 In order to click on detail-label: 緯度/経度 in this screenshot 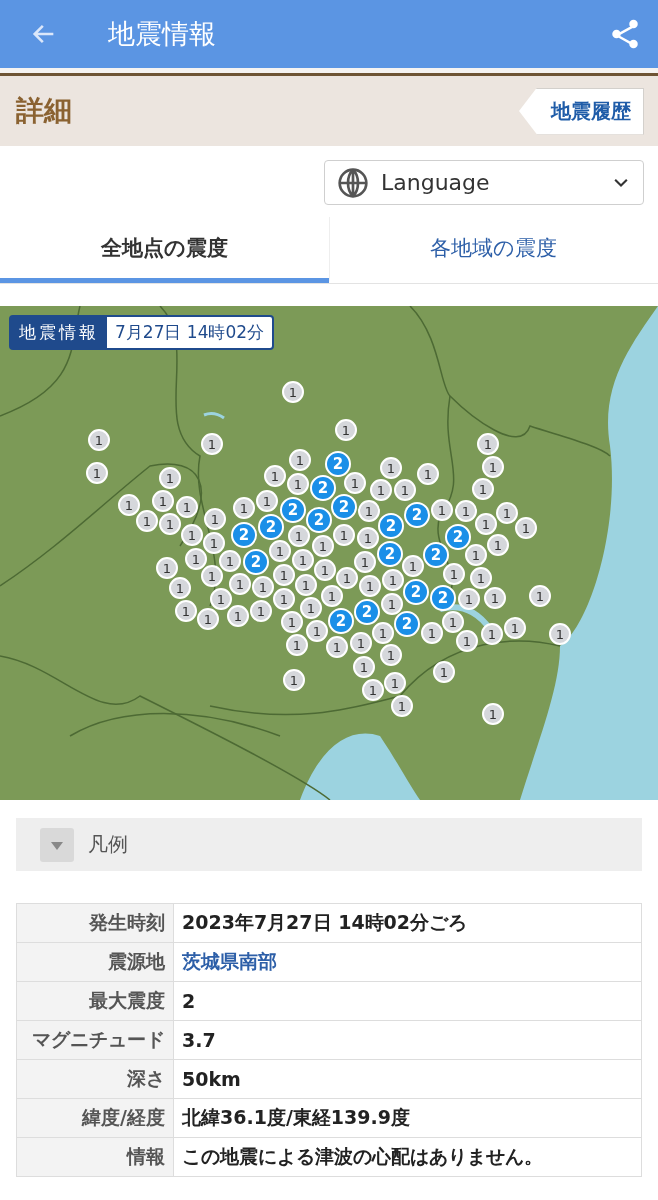, I will do `click(95, 1118)`.